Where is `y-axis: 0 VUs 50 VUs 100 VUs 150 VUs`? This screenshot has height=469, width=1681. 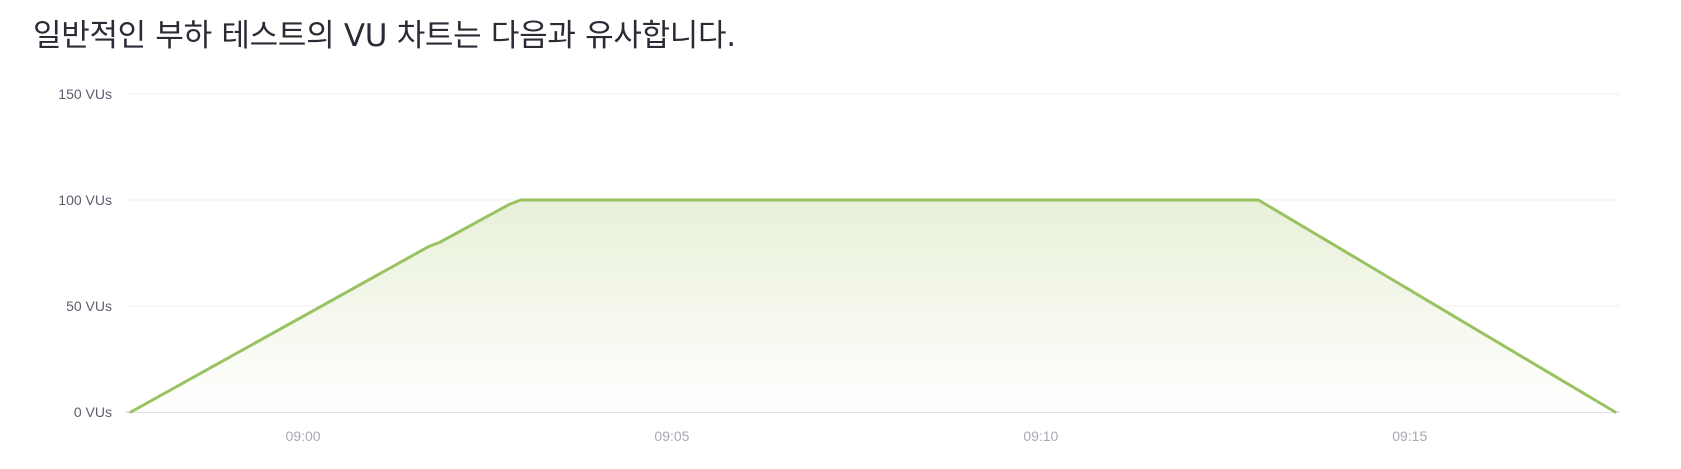
y-axis: 0 VUs 50 VUs 100 VUs 150 VUs is located at coordinates (85, 253).